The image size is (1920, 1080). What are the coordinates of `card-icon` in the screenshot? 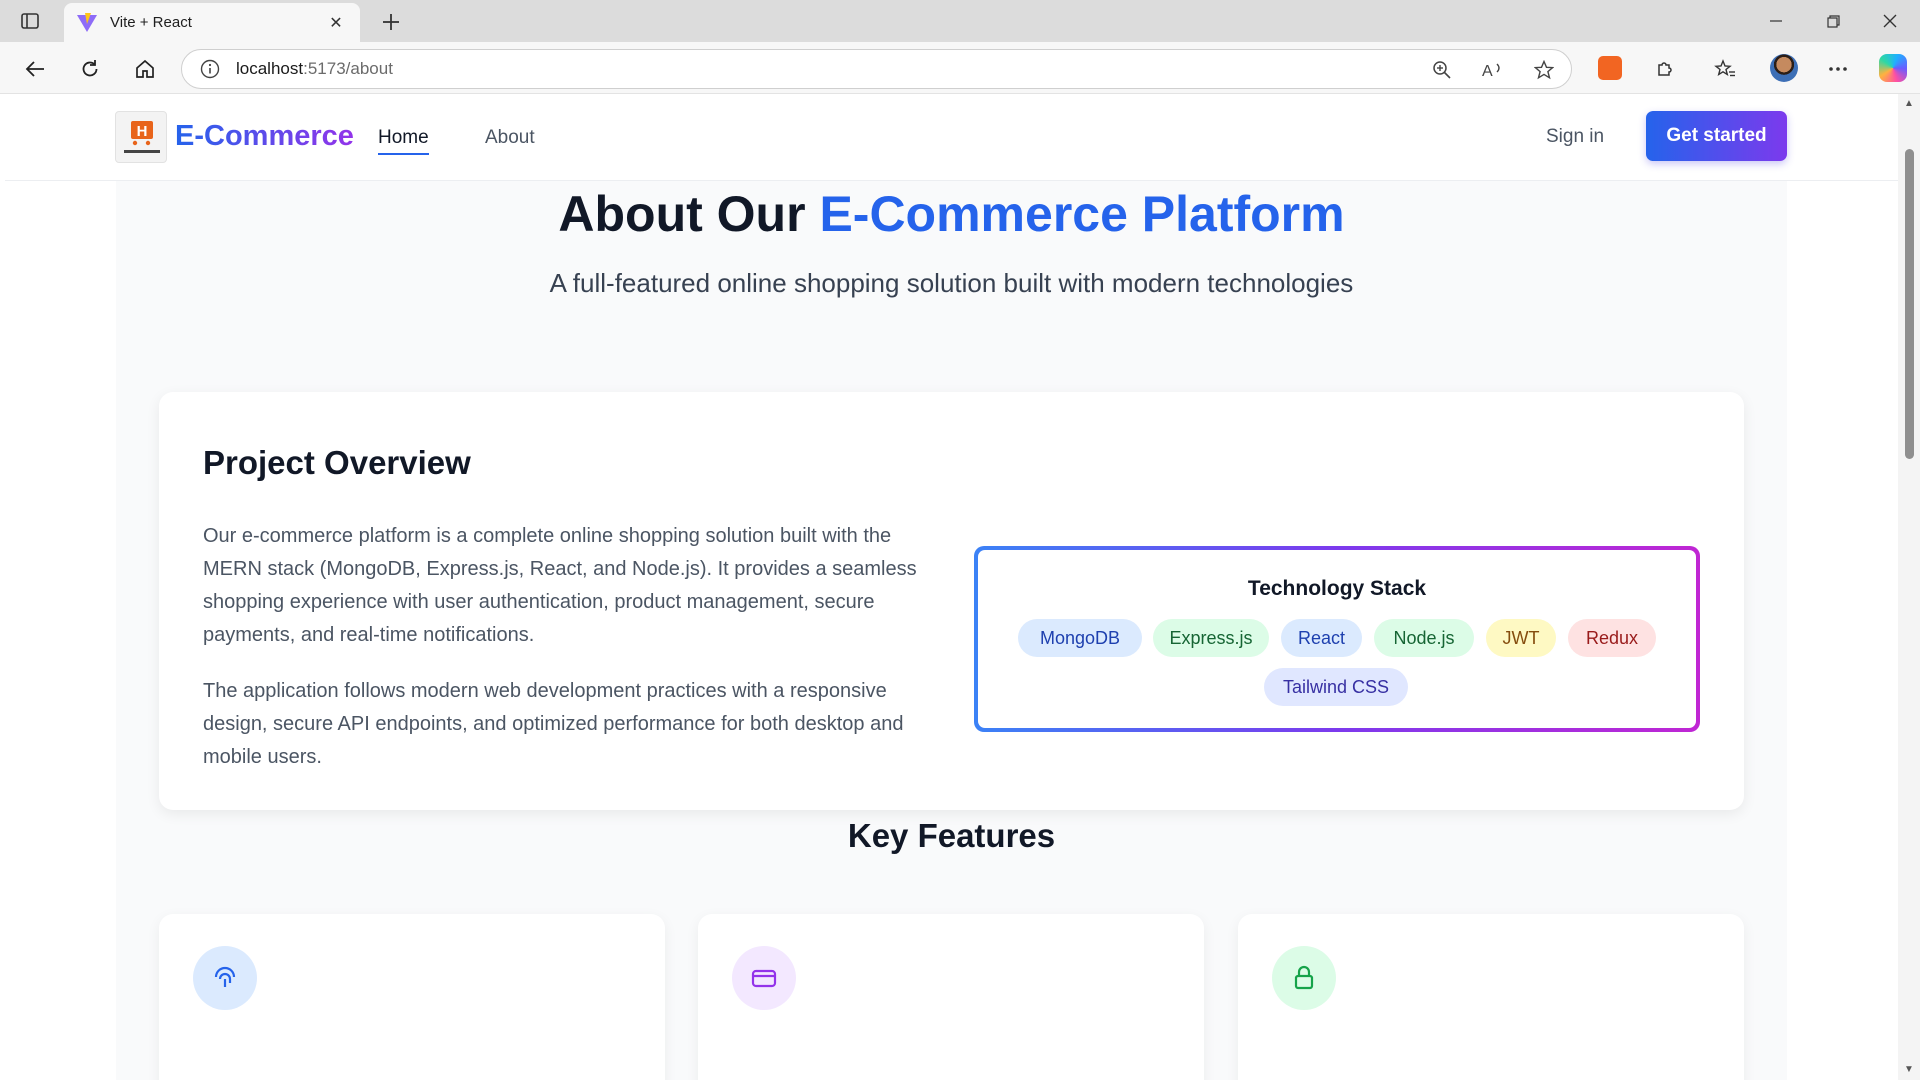 It's located at (764, 978).